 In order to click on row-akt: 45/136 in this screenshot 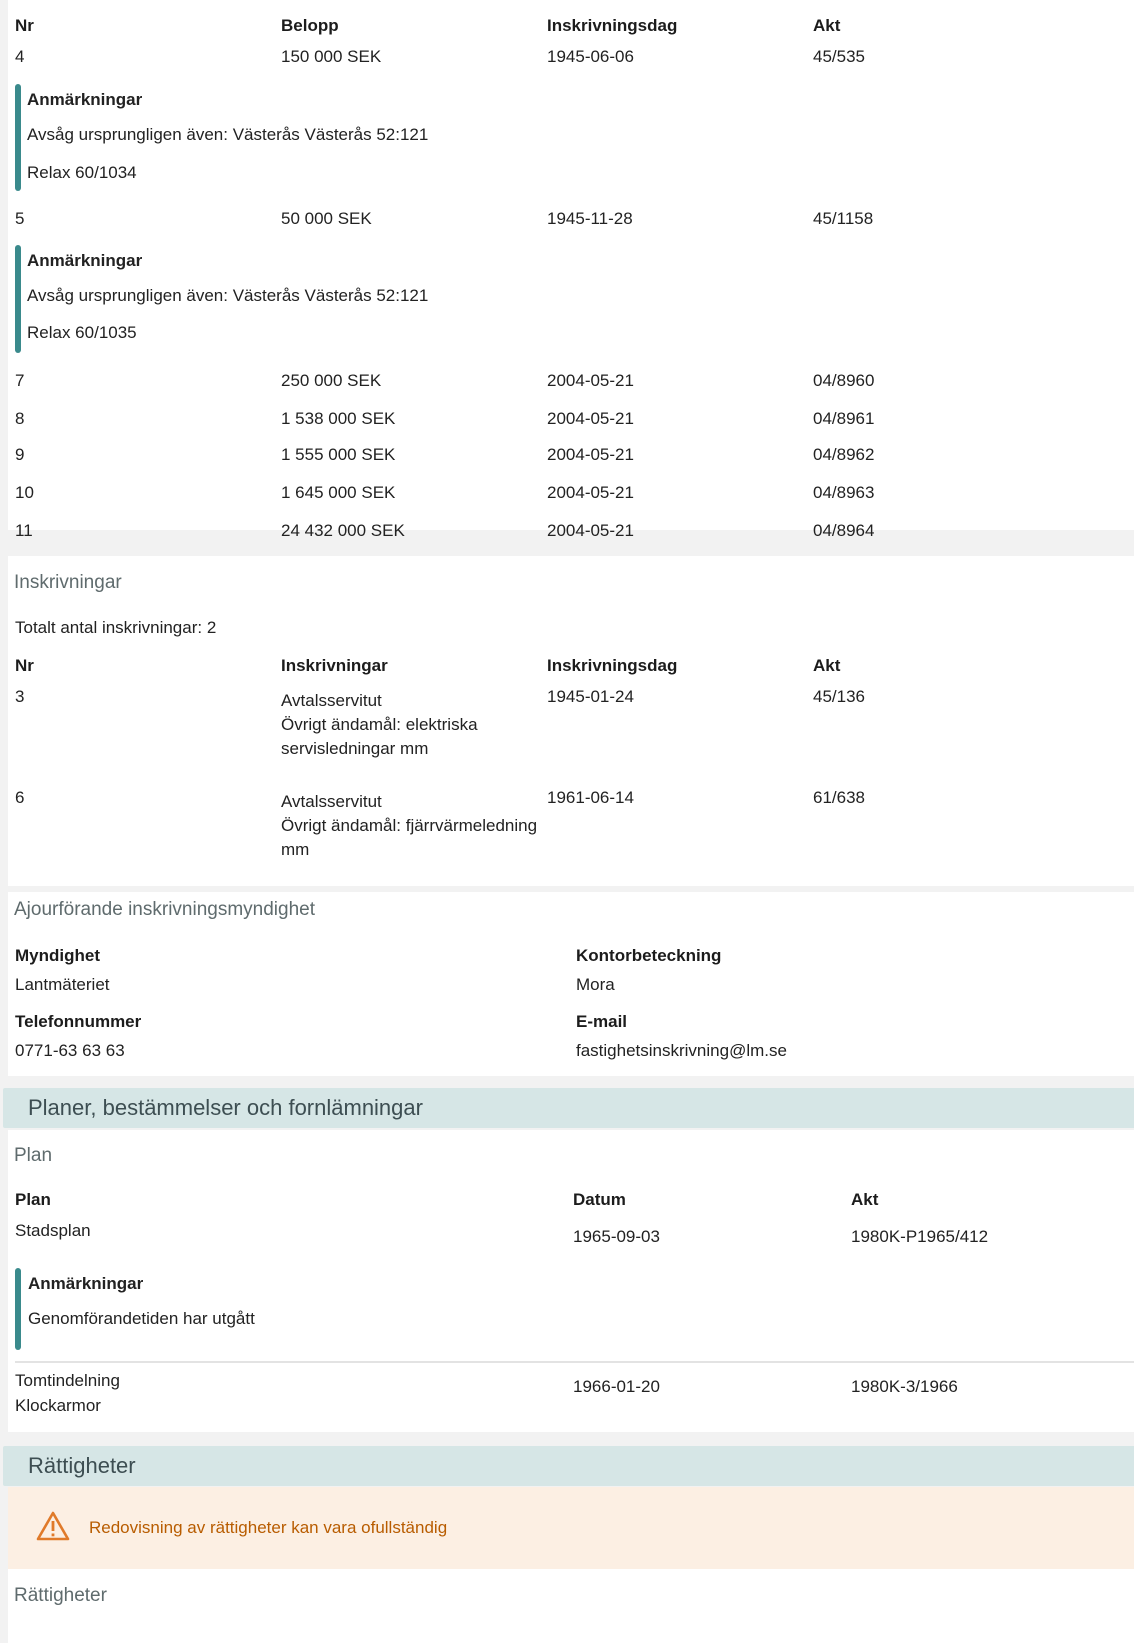, I will do `click(839, 696)`.